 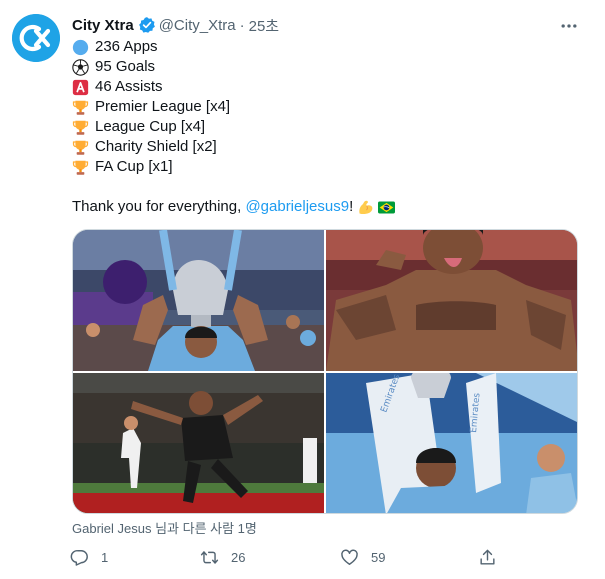 What do you see at coordinates (351, 206) in the screenshot?
I see `thanks-suffix: !` at bounding box center [351, 206].